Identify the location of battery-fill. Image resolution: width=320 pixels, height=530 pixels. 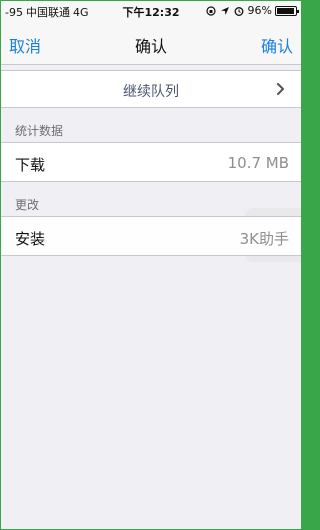
(285, 10).